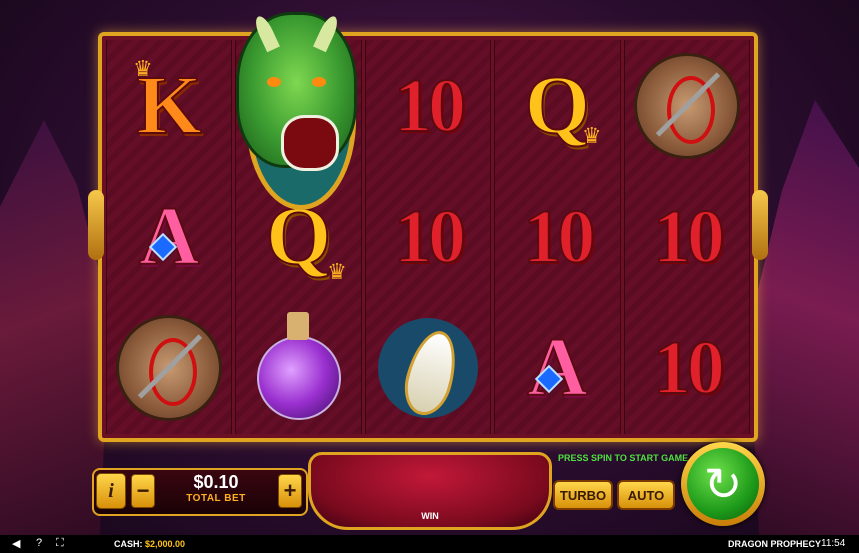  Describe the element at coordinates (833, 543) in the screenshot. I see `clock: 11:54` at that location.